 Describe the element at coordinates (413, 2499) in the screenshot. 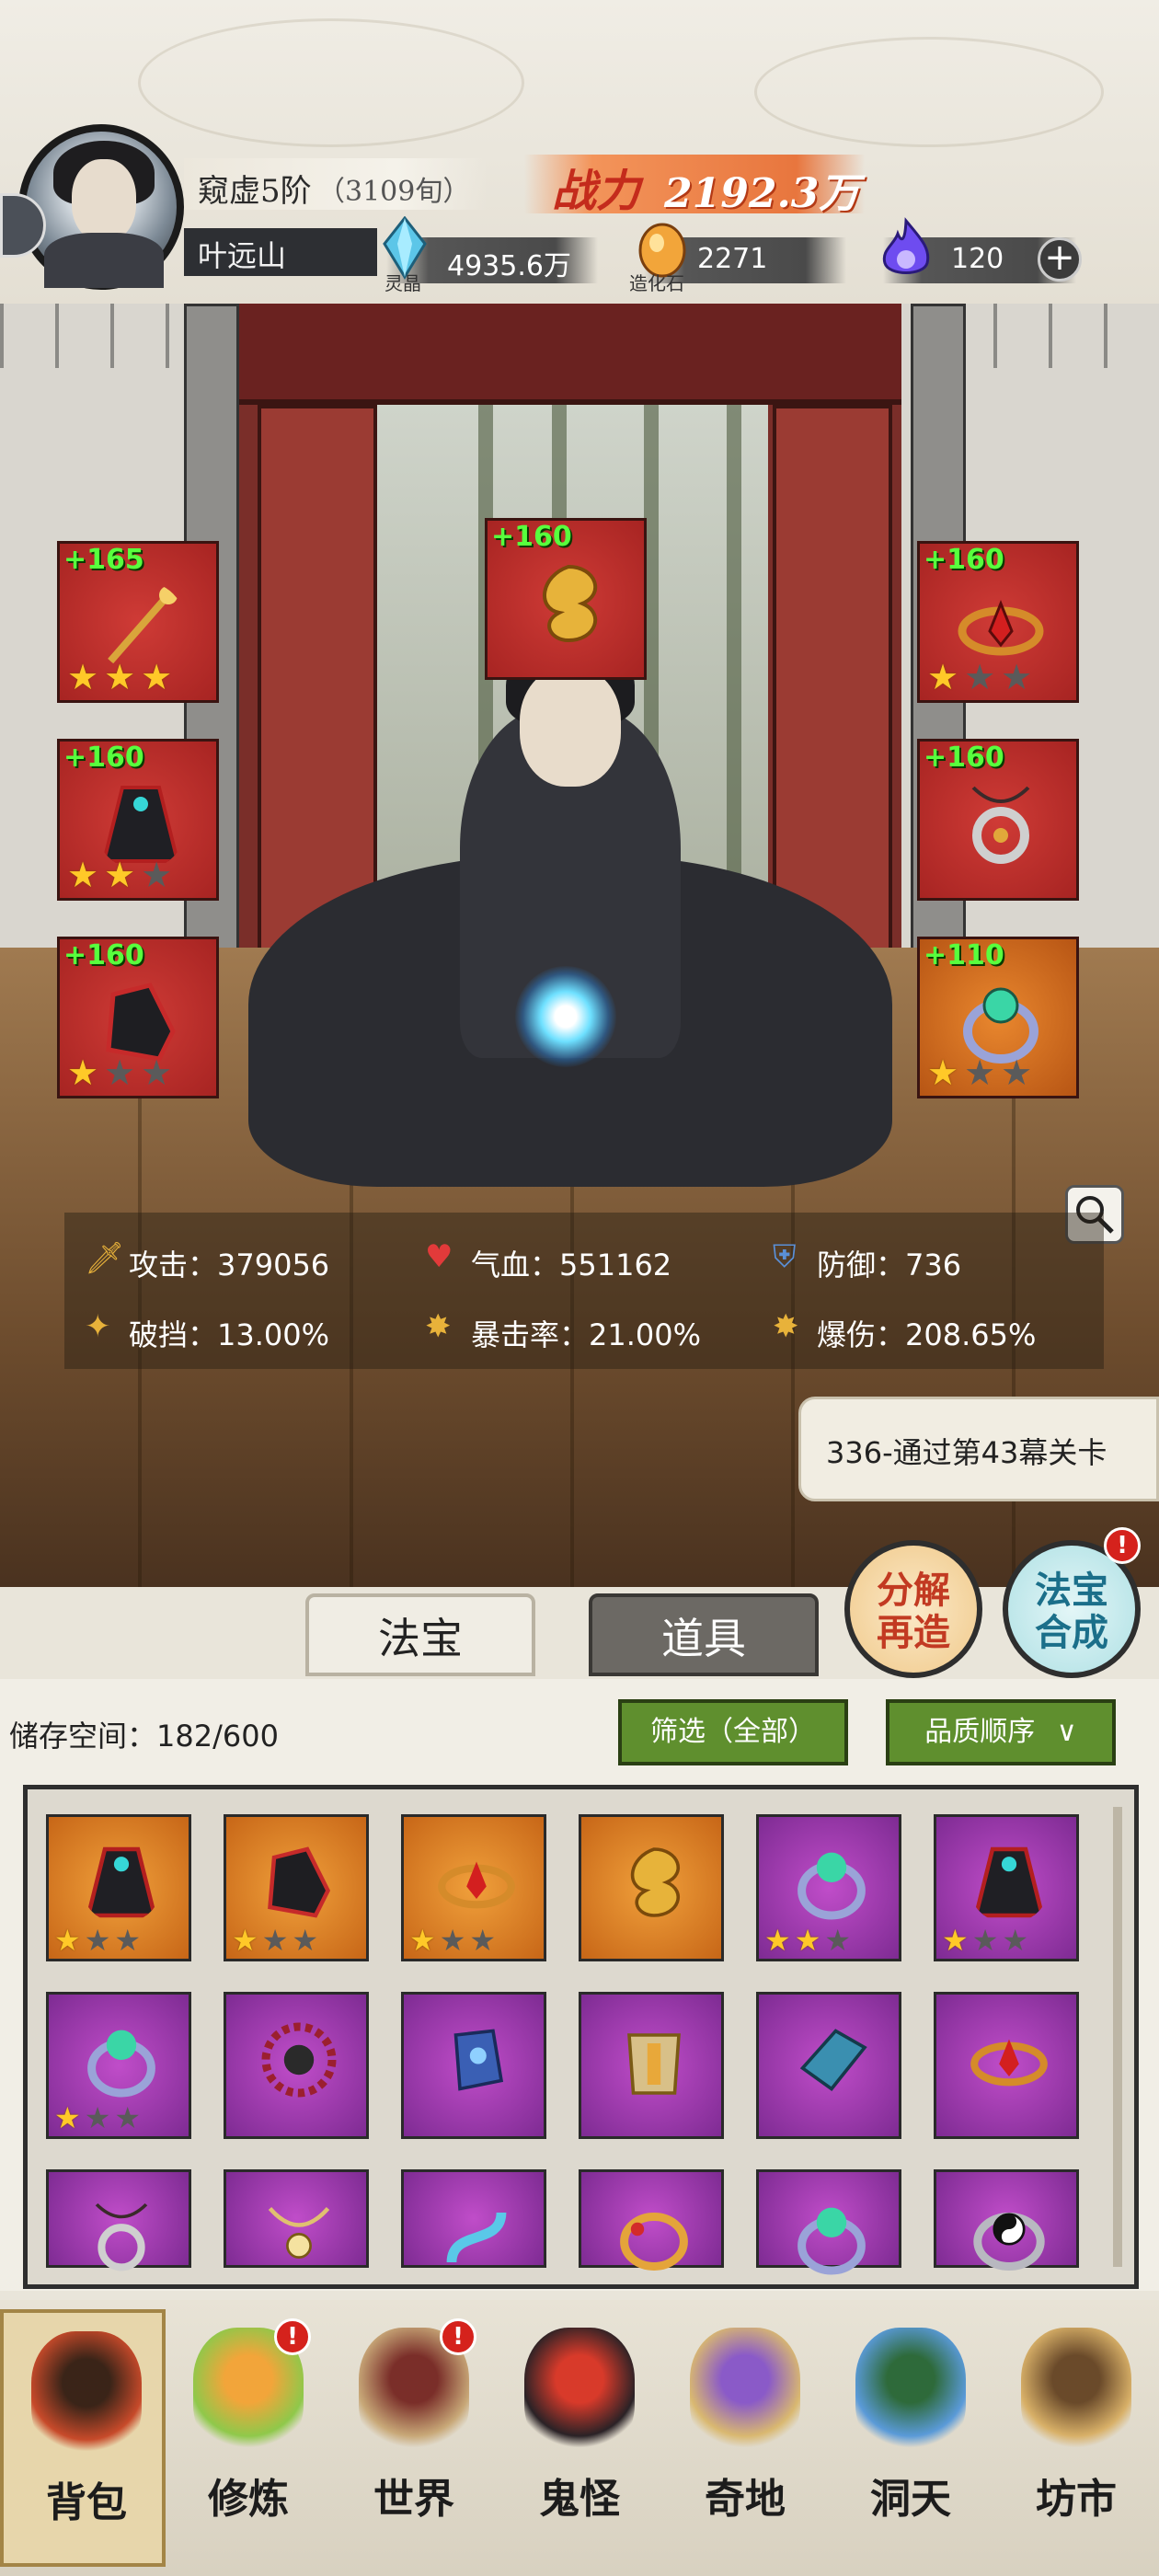

I see `nav-label: 世界` at that location.